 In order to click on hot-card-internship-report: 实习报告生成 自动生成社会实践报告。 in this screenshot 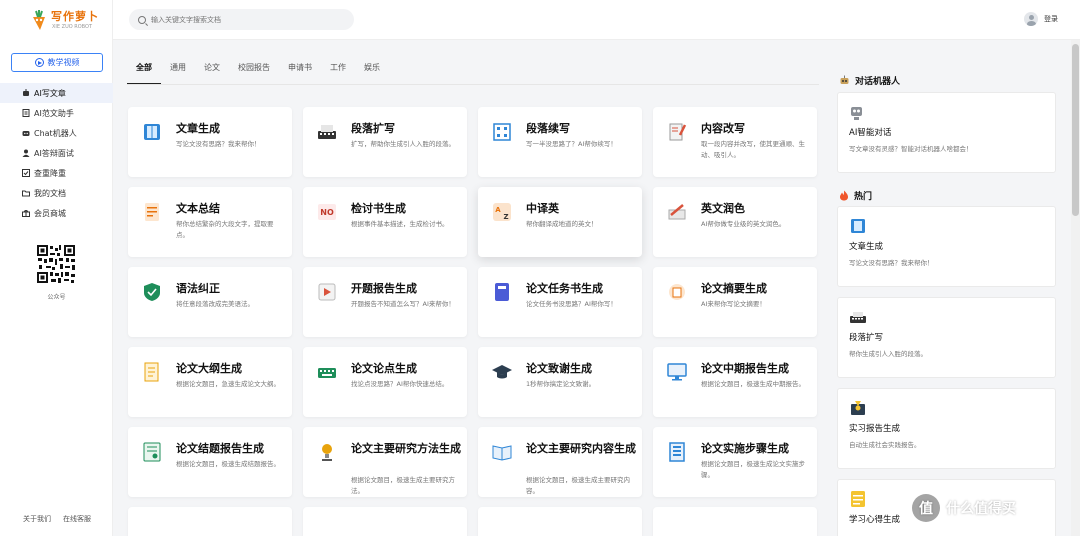, I will do `click(946, 428)`.